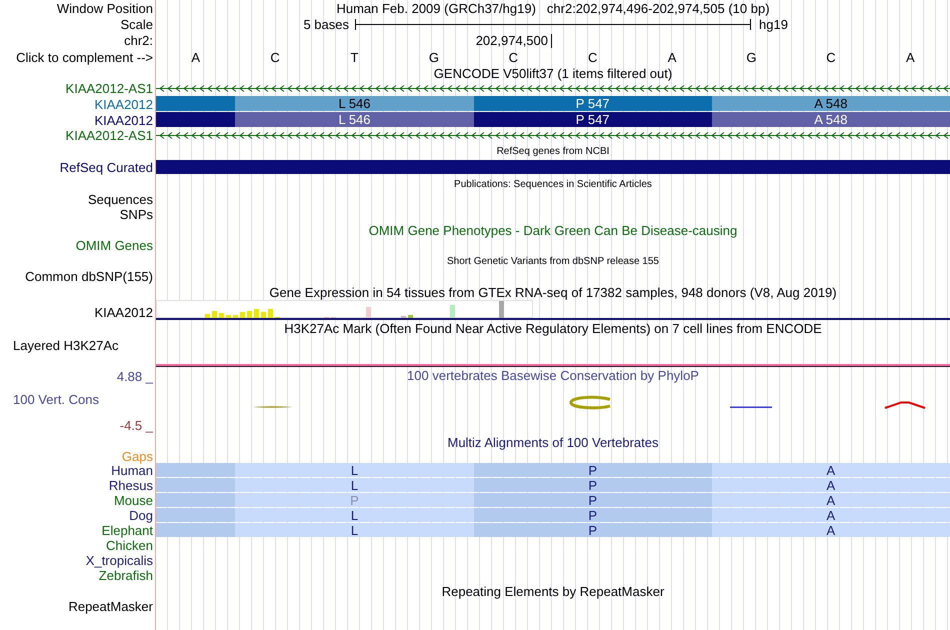  Describe the element at coordinates (125, 575) in the screenshot. I see `track-label: Zebrafish` at that location.